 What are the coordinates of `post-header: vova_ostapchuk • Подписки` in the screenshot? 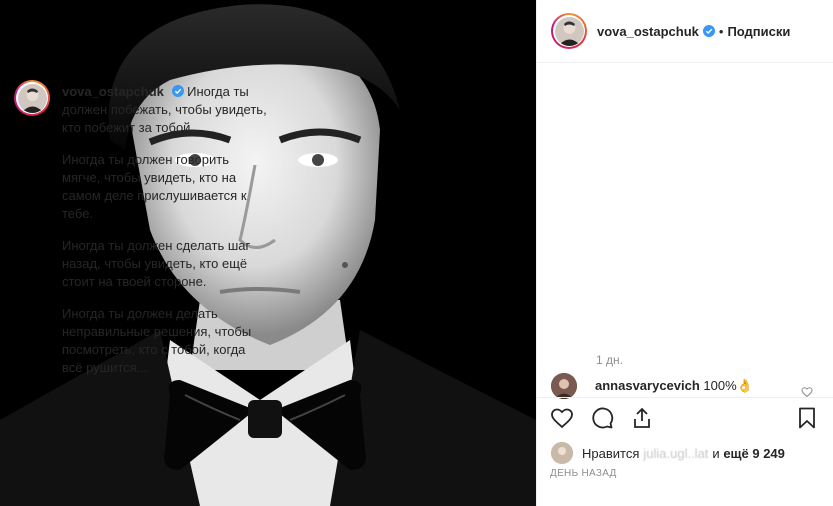 It's located at (685, 31).